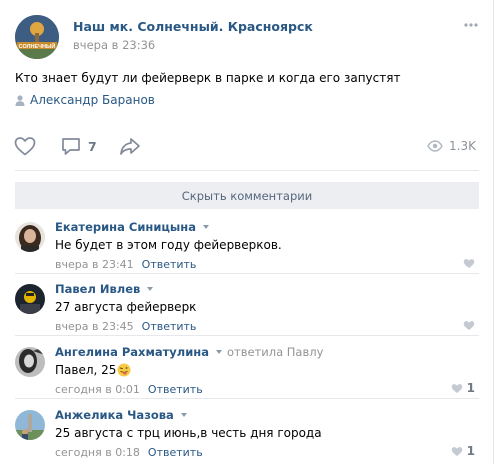 This screenshot has width=495, height=464. I want to click on commenter-name: Екатерина Синицына, so click(132, 227).